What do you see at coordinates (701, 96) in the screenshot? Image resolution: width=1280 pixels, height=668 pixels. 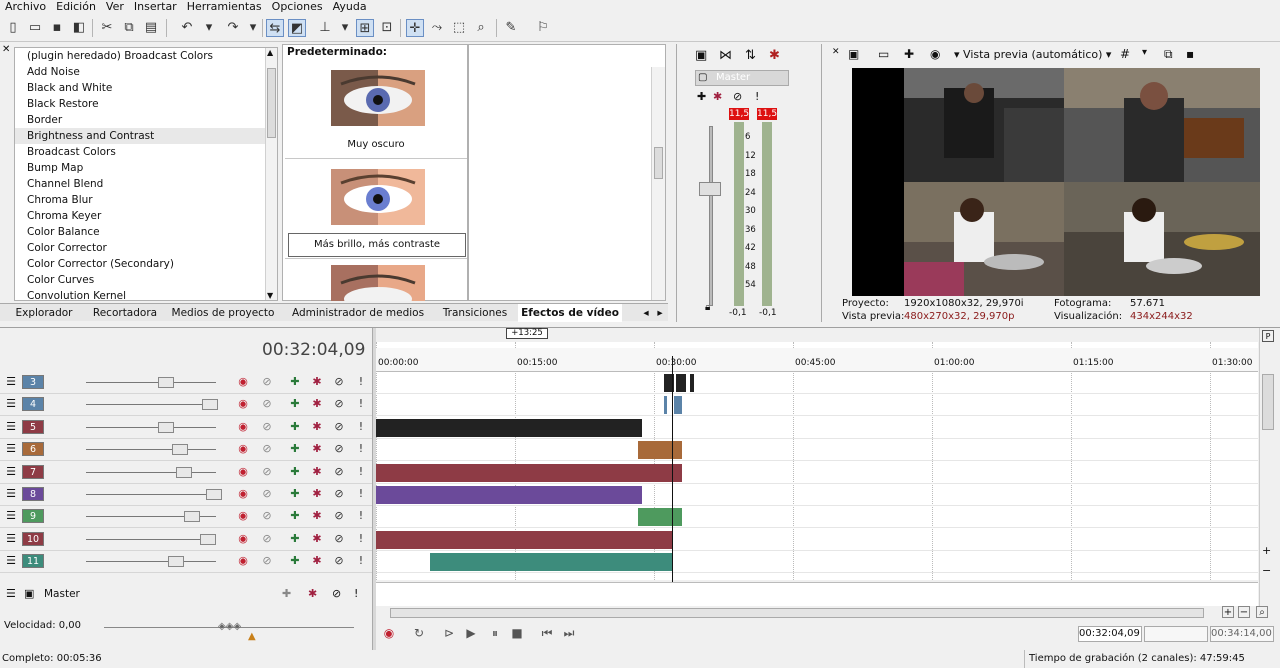 I see `mixer-insert-fx-icon: ✚` at bounding box center [701, 96].